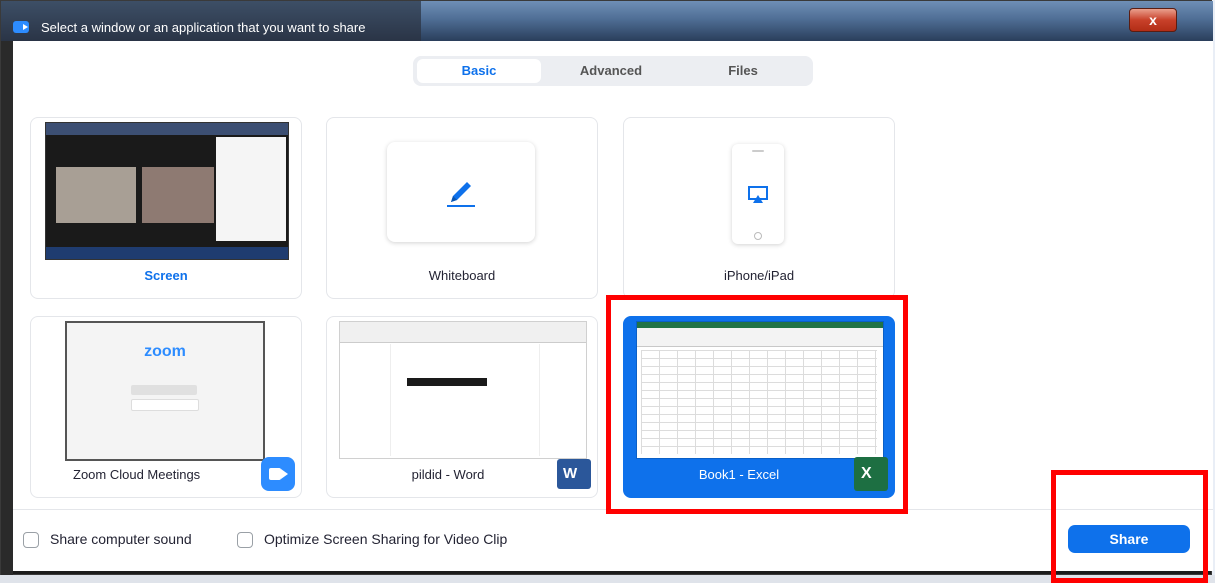 This screenshot has height=583, width=1215. What do you see at coordinates (1129, 526) in the screenshot?
I see `highlight-share` at bounding box center [1129, 526].